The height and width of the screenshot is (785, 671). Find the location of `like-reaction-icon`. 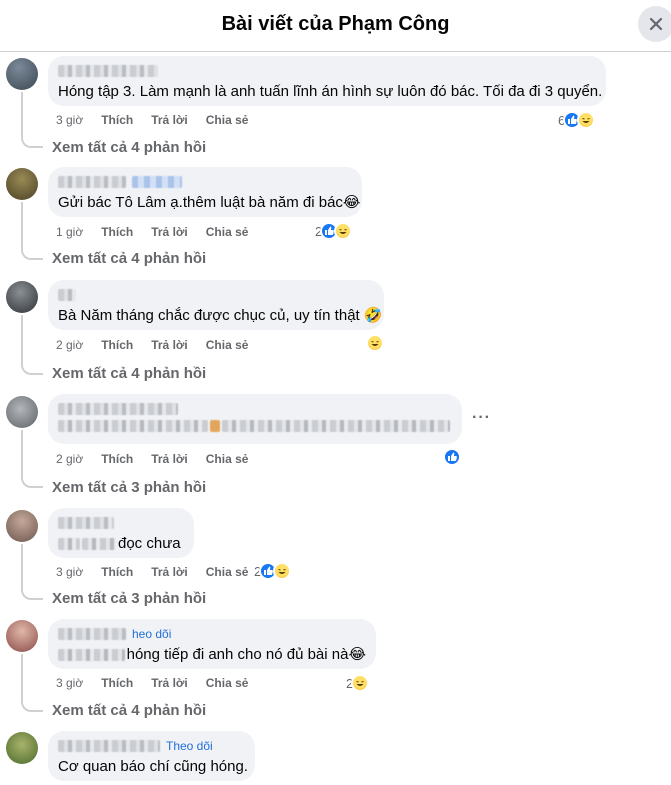

like-reaction-icon is located at coordinates (452, 457).